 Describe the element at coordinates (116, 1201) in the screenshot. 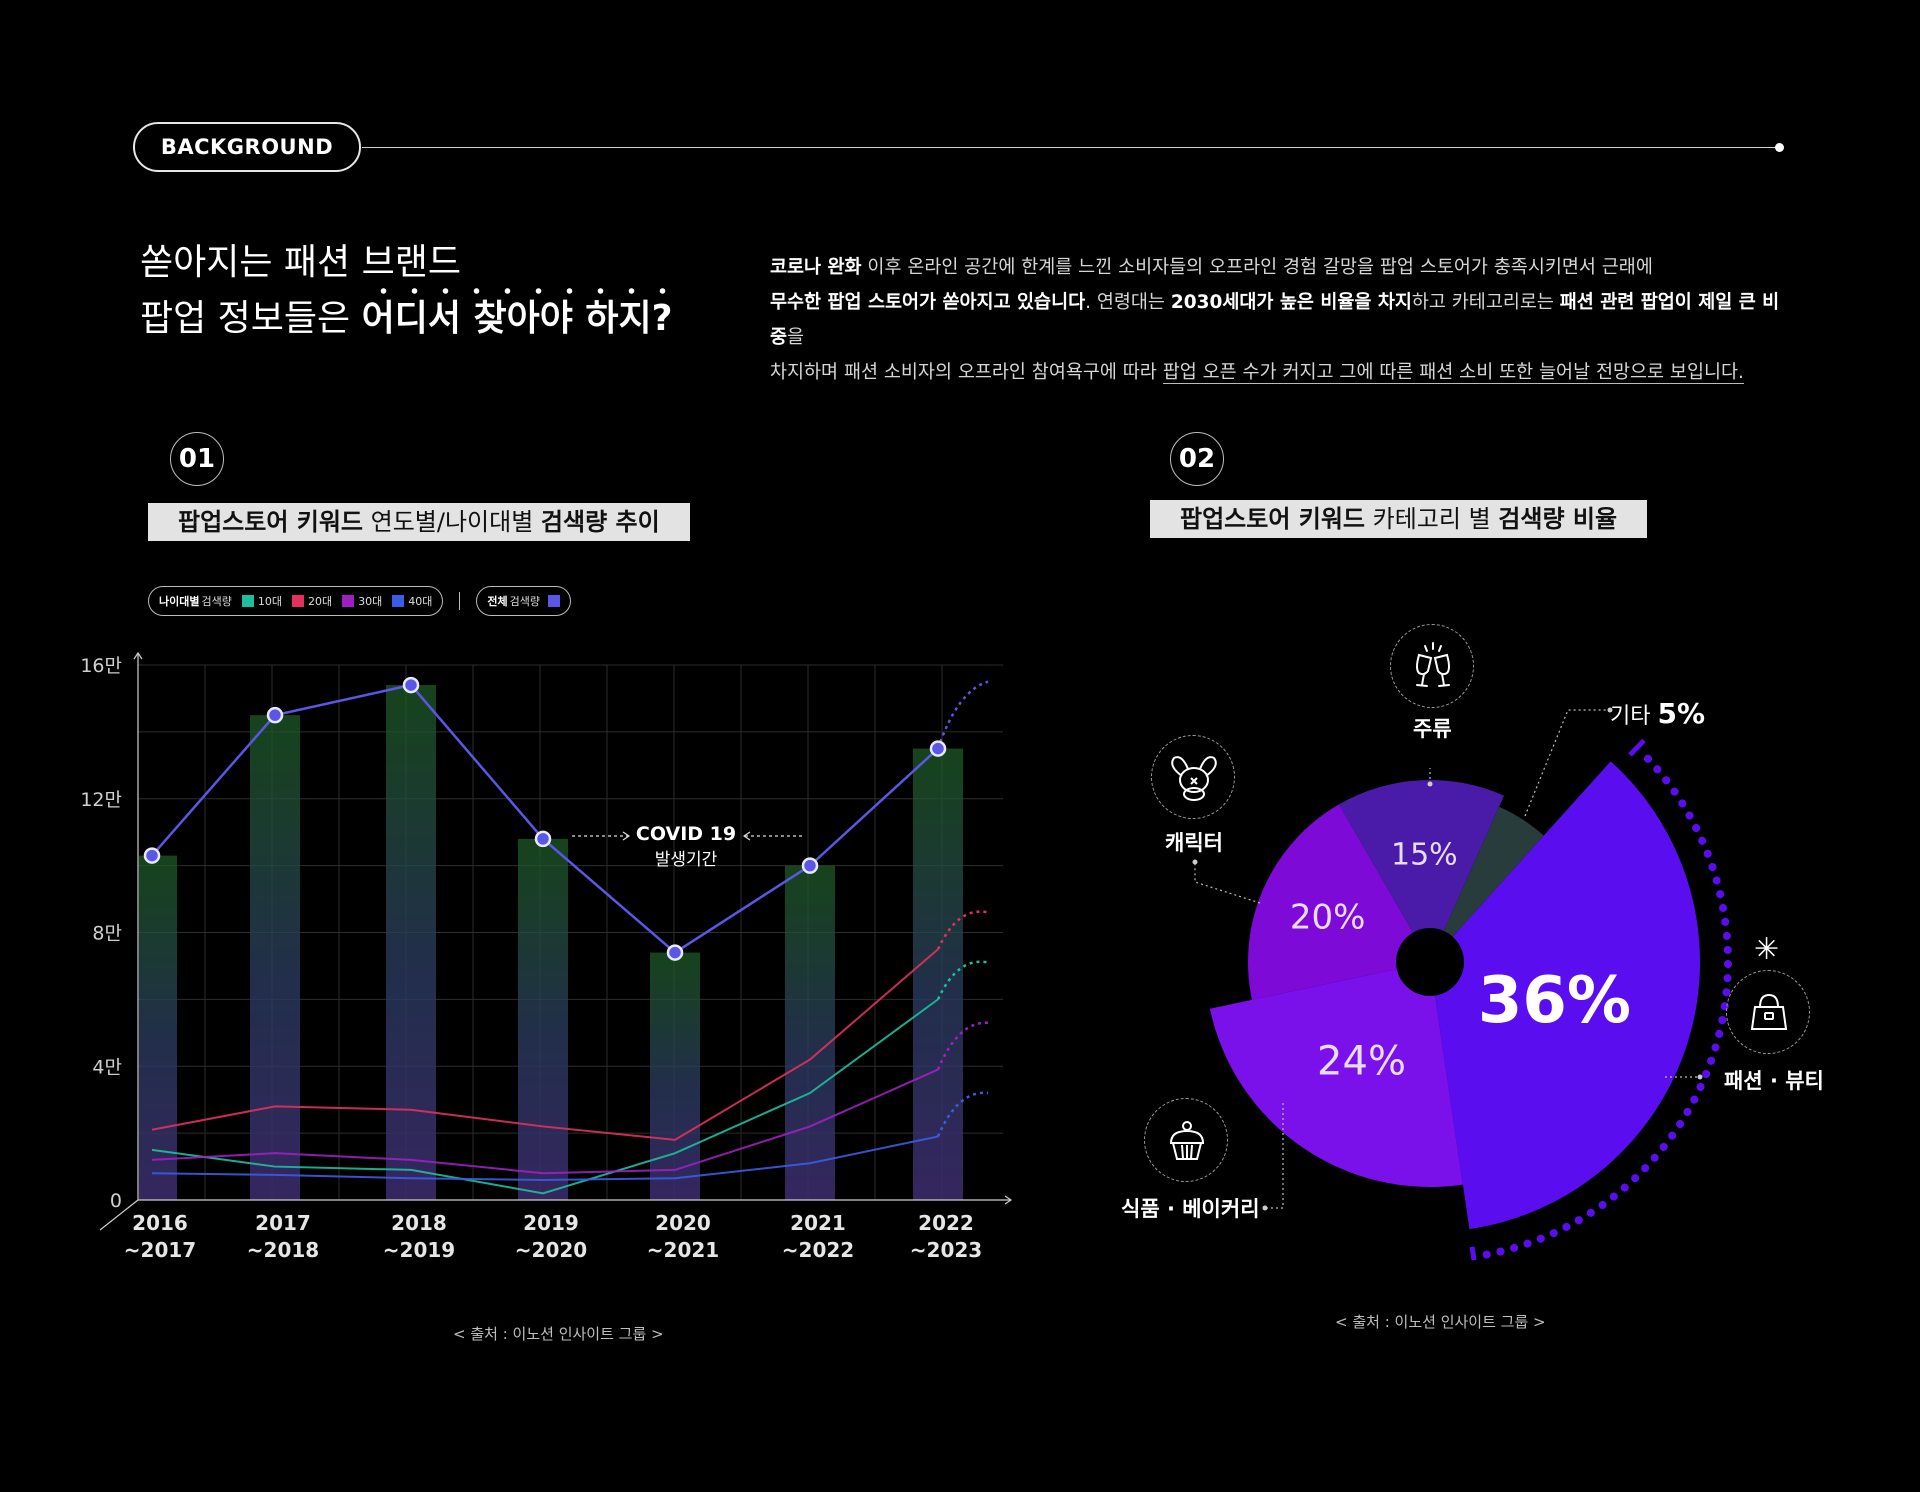

I see `y-tick-label: 0` at that location.